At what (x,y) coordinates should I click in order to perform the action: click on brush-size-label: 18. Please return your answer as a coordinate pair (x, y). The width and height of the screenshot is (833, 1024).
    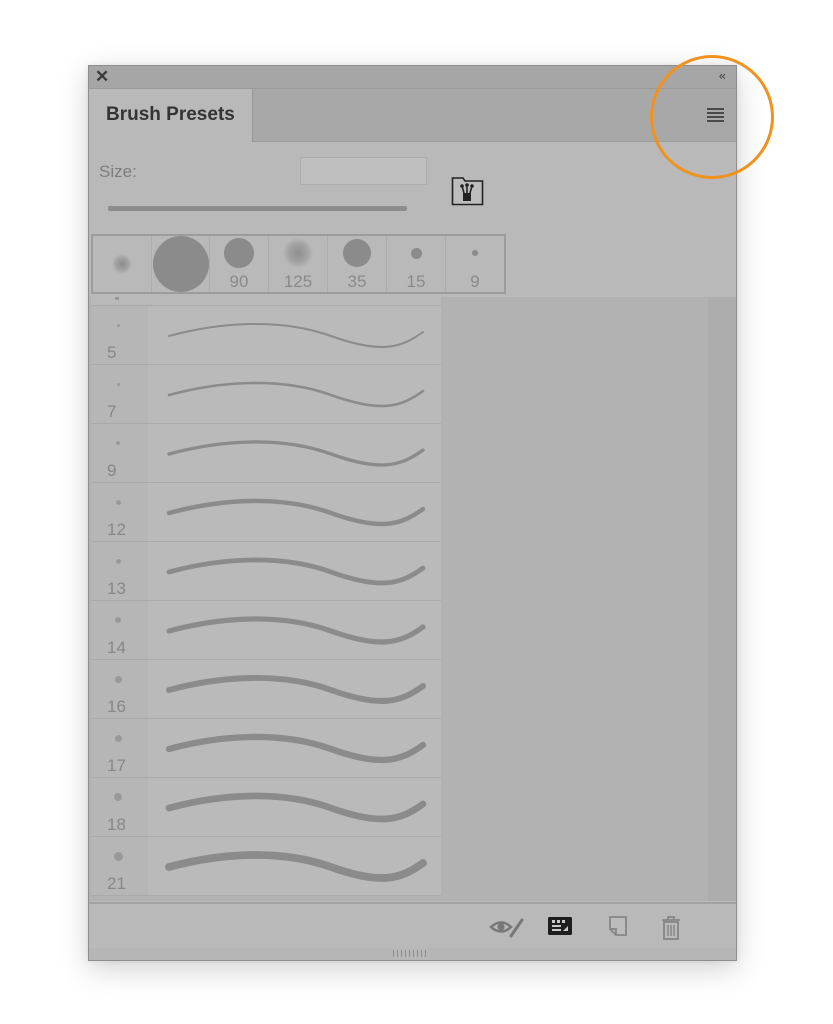
    Looking at the image, I should click on (116, 824).